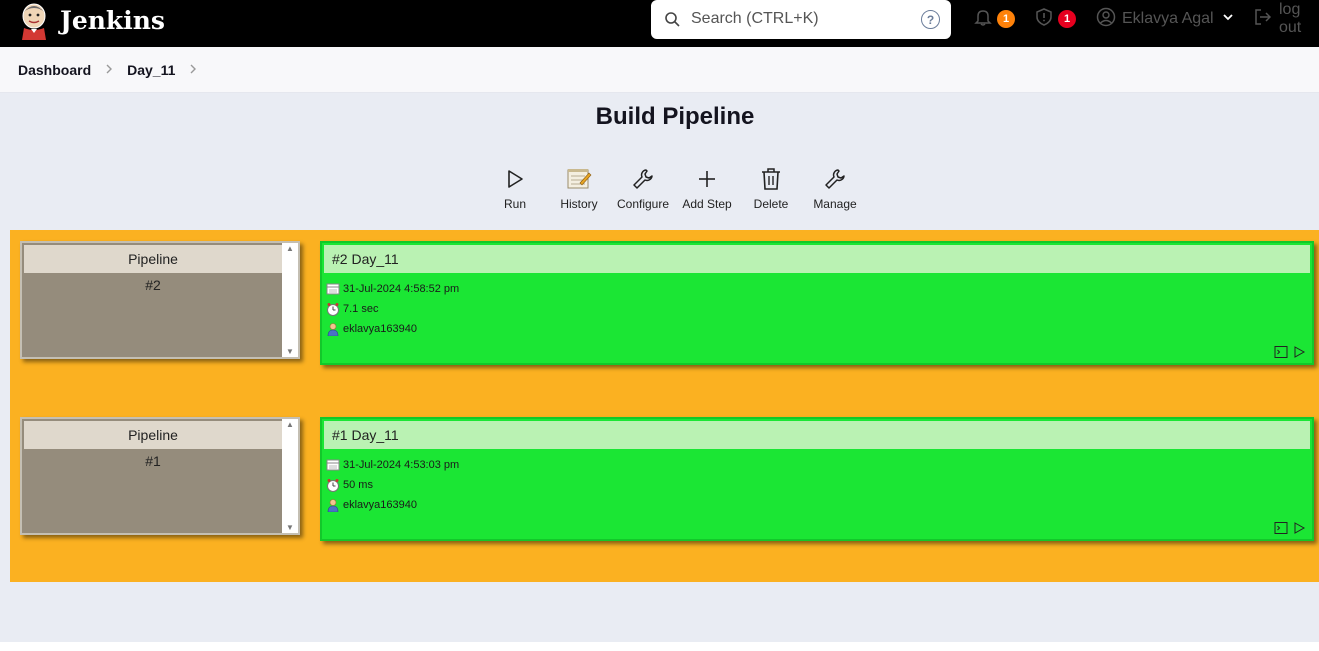  Describe the element at coordinates (817, 259) in the screenshot. I see `build-title: #2 Day_11` at that location.